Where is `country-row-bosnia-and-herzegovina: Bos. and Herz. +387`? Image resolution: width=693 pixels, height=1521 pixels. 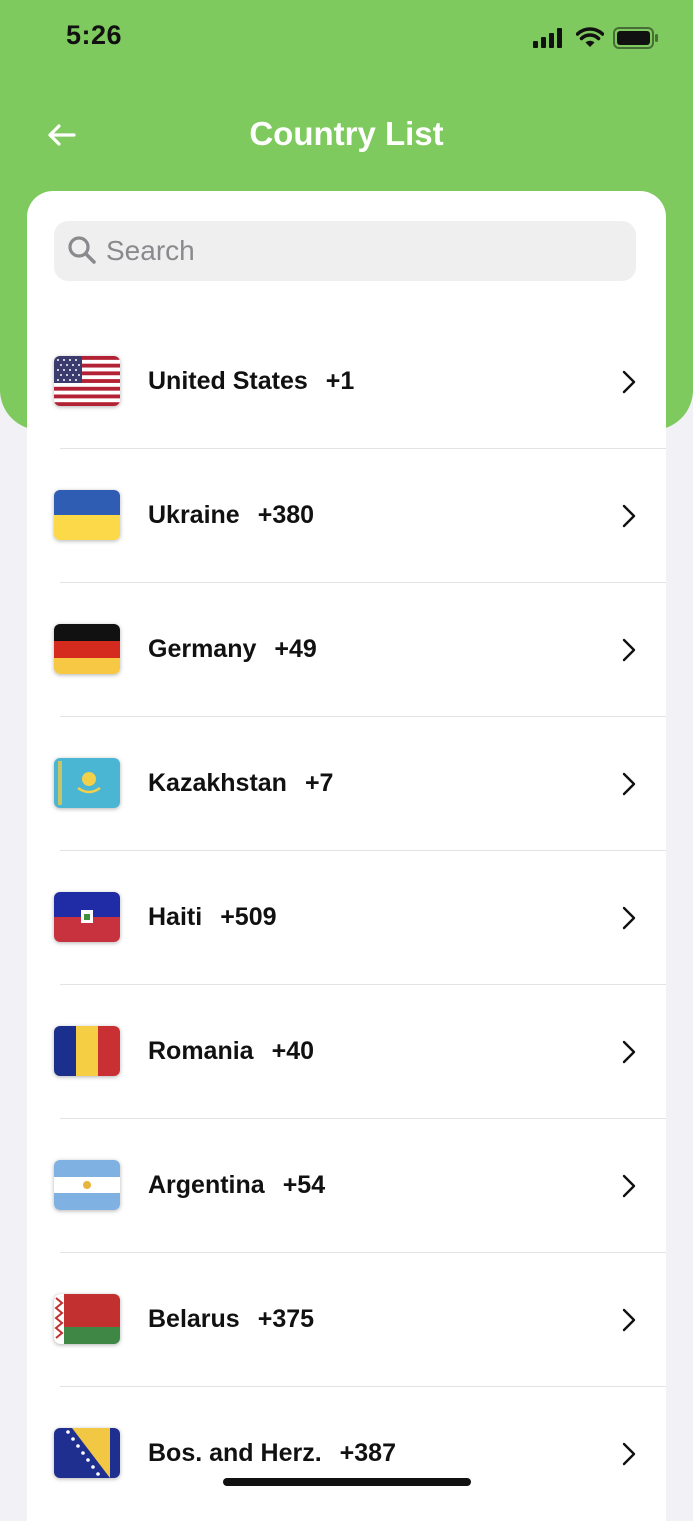
country-row-bosnia-and-herzegovina: Bos. and Herz. +387 is located at coordinates (346, 1454).